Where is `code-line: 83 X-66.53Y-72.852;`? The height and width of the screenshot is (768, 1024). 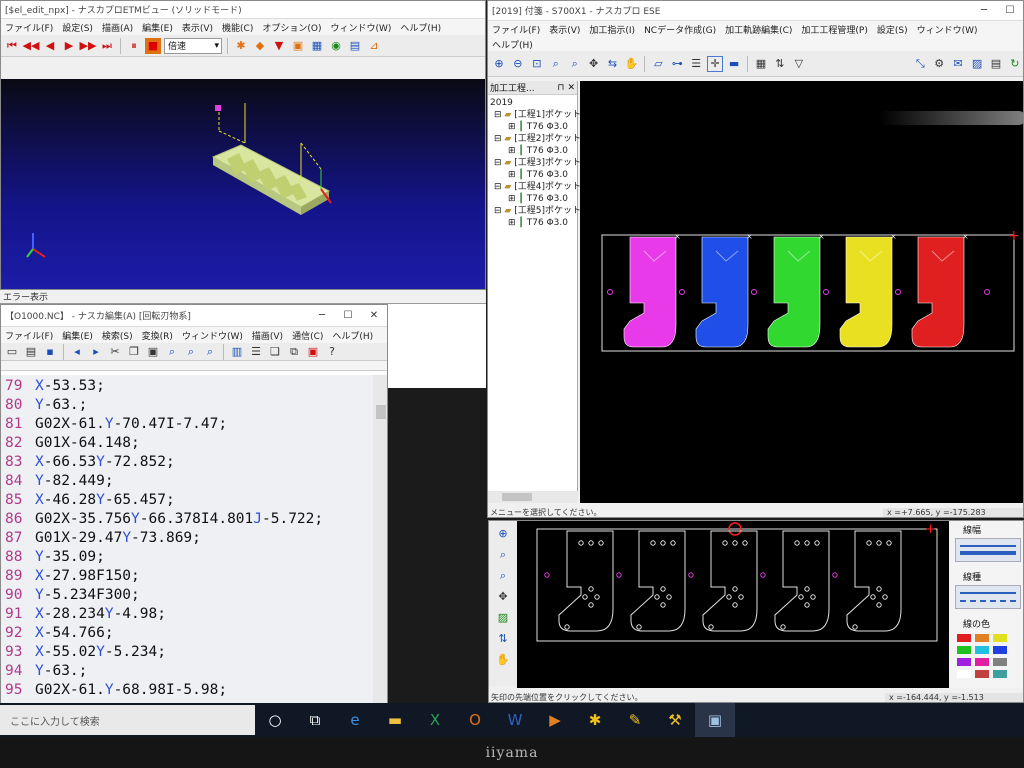 code-line: 83 X-66.53Y-72.852; is located at coordinates (189, 462).